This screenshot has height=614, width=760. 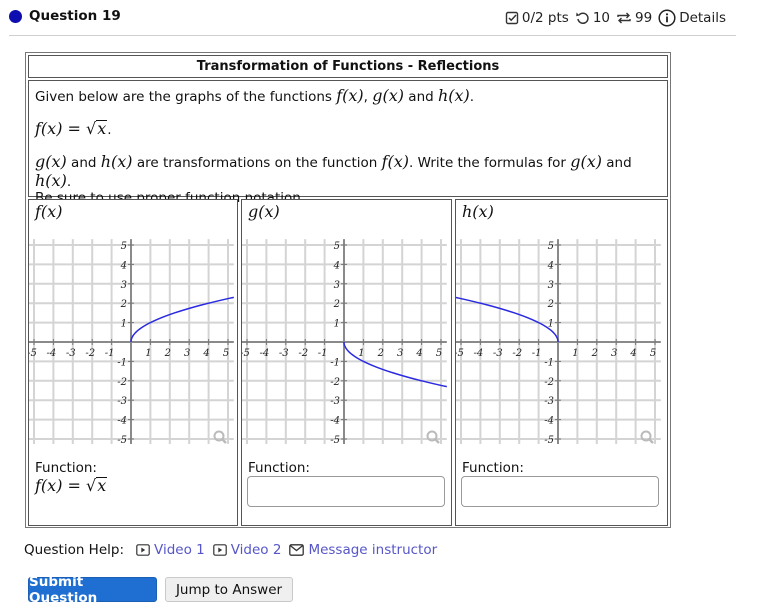 I want to click on x-tick-label: -2, so click(x=303, y=353).